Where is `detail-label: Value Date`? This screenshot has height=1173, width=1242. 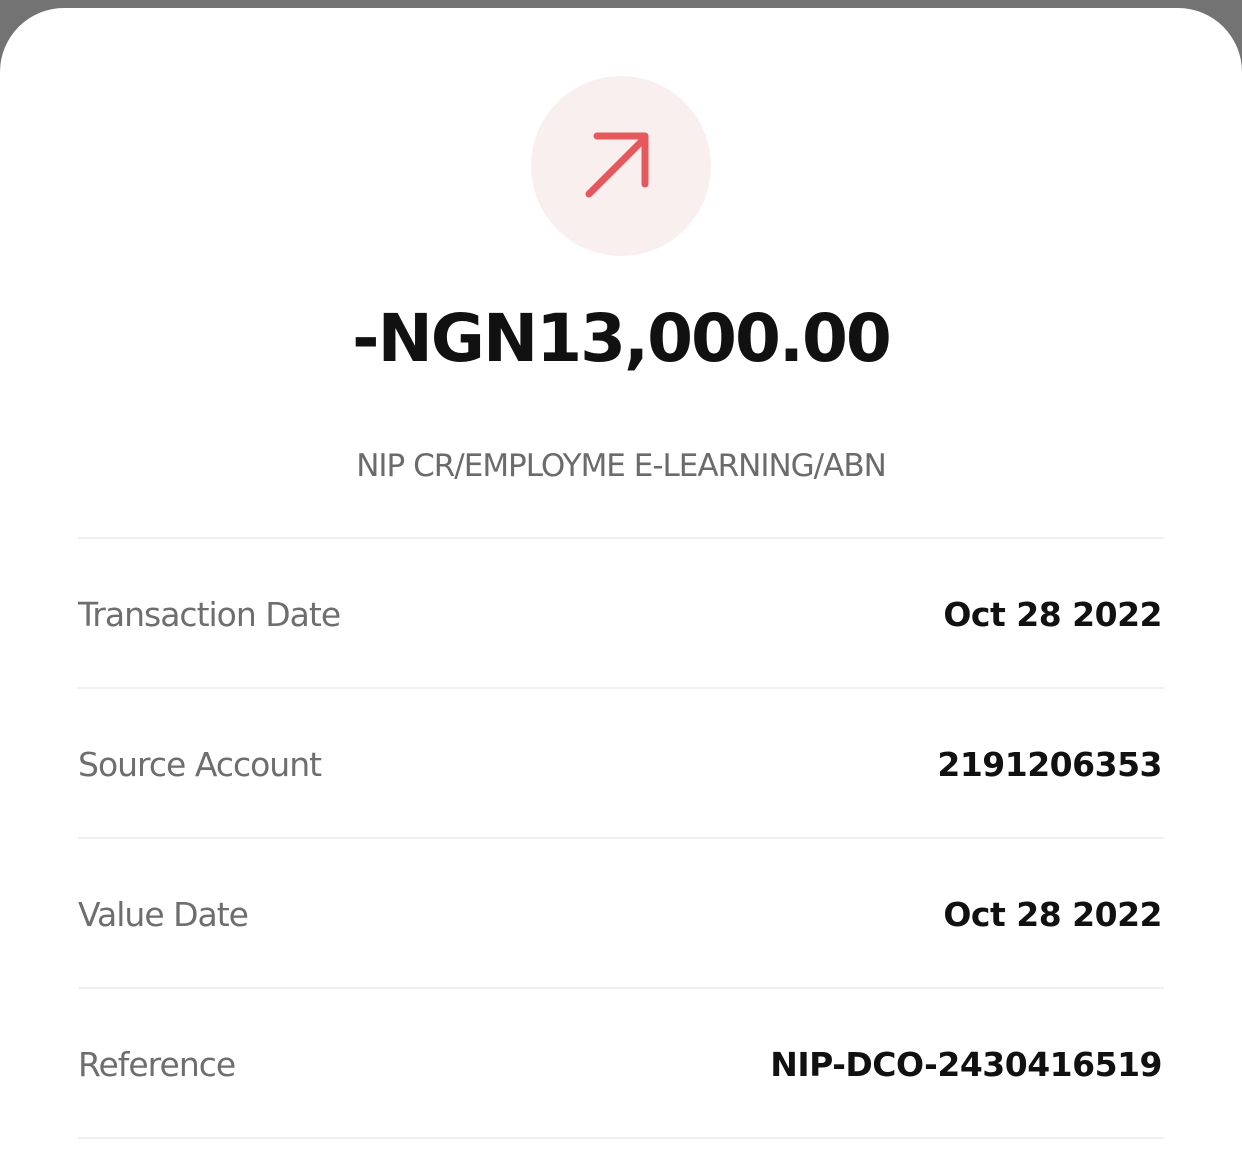 detail-label: Value Date is located at coordinates (163, 914).